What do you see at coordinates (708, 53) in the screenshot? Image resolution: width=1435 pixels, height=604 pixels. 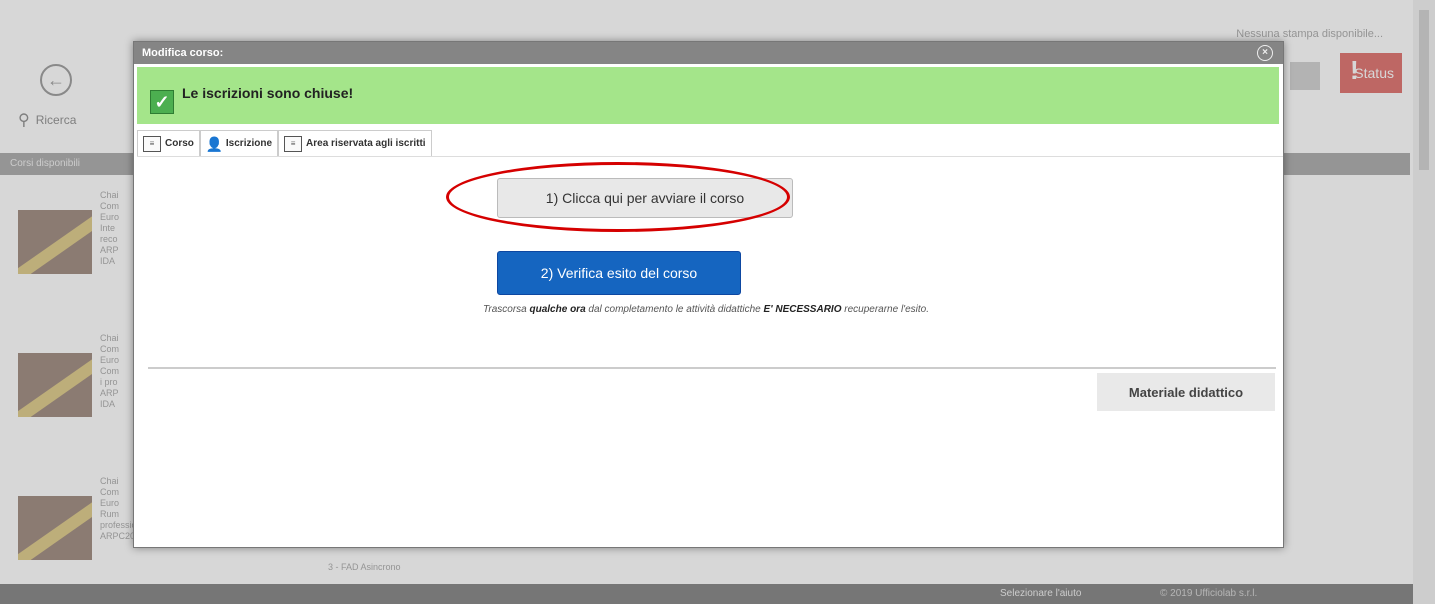 I see `modal-header: Modifica corso: ×` at bounding box center [708, 53].